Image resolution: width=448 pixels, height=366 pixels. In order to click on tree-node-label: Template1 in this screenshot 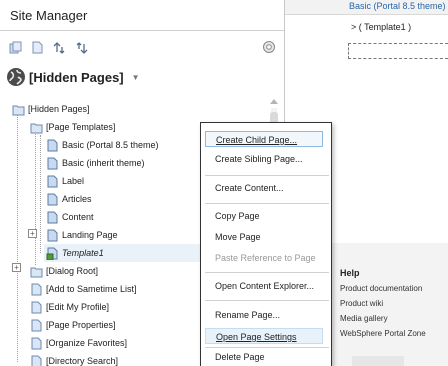, I will do `click(83, 253)`.